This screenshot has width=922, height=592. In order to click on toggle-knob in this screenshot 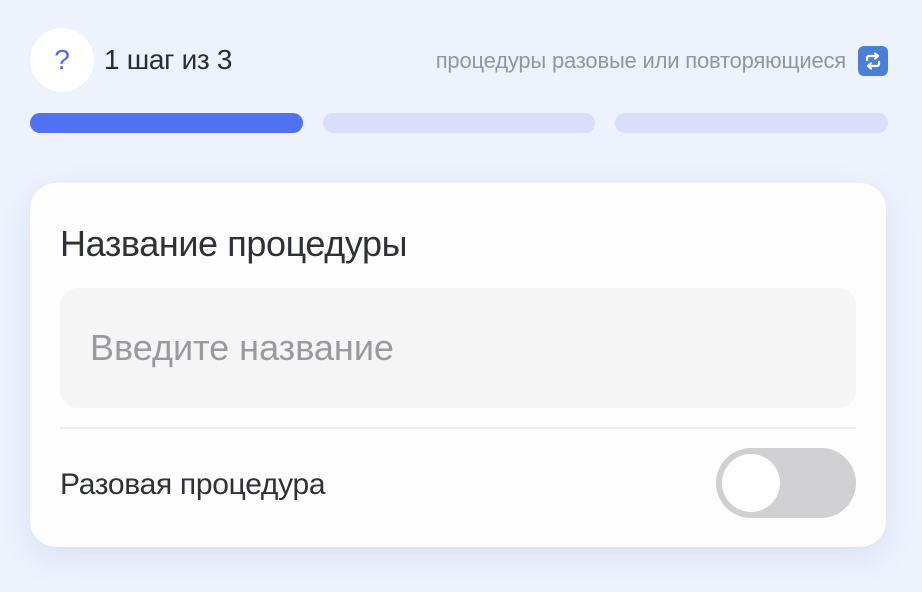, I will do `click(751, 483)`.